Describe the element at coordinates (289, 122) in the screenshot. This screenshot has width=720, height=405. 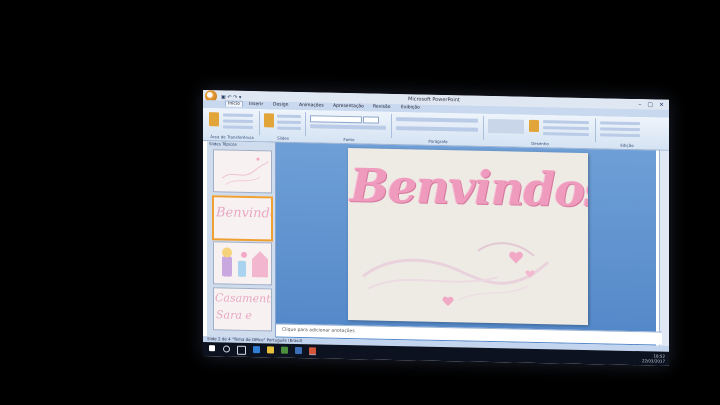
I see `reset-button` at that location.